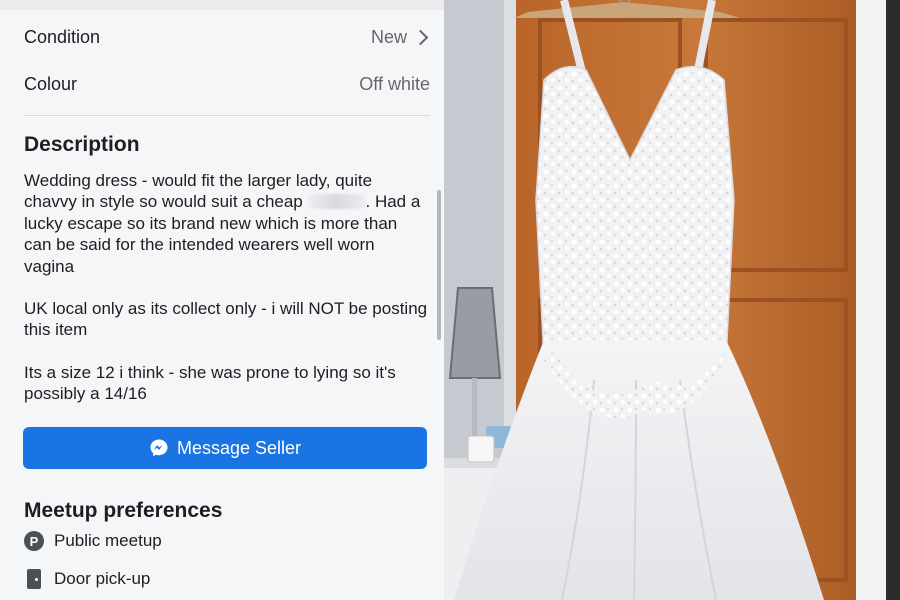 Image resolution: width=900 pixels, height=600 pixels. I want to click on door-icon, so click(34, 579).